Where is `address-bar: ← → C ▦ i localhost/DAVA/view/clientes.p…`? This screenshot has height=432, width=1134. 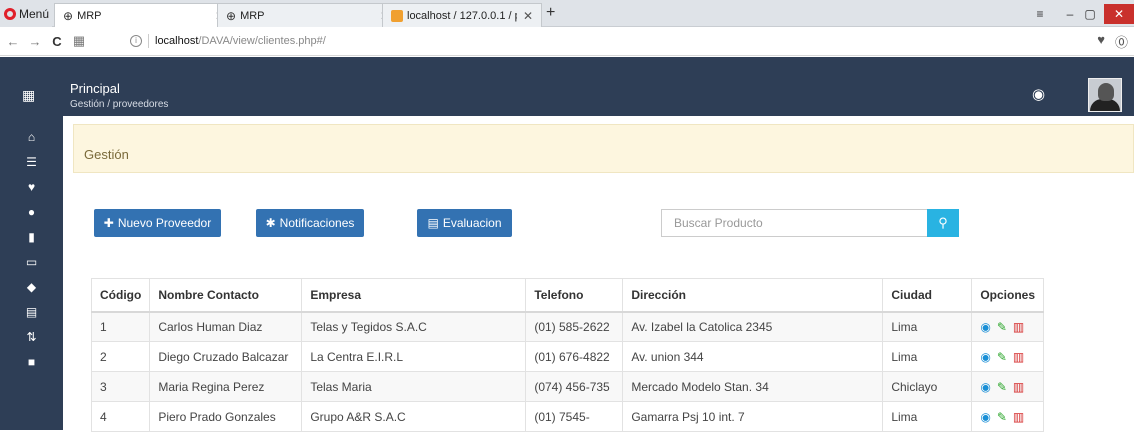 address-bar: ← → C ▦ i localhost/DAVA/view/clientes.p… is located at coordinates (567, 41).